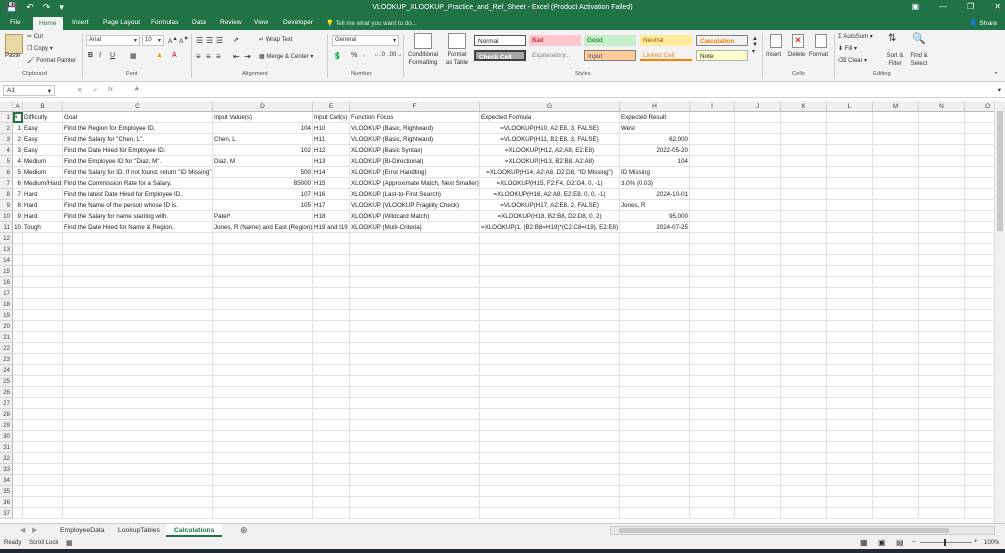 This screenshot has width=1005, height=553. What do you see at coordinates (942, 403) in the screenshot?
I see `cell-n27` at bounding box center [942, 403].